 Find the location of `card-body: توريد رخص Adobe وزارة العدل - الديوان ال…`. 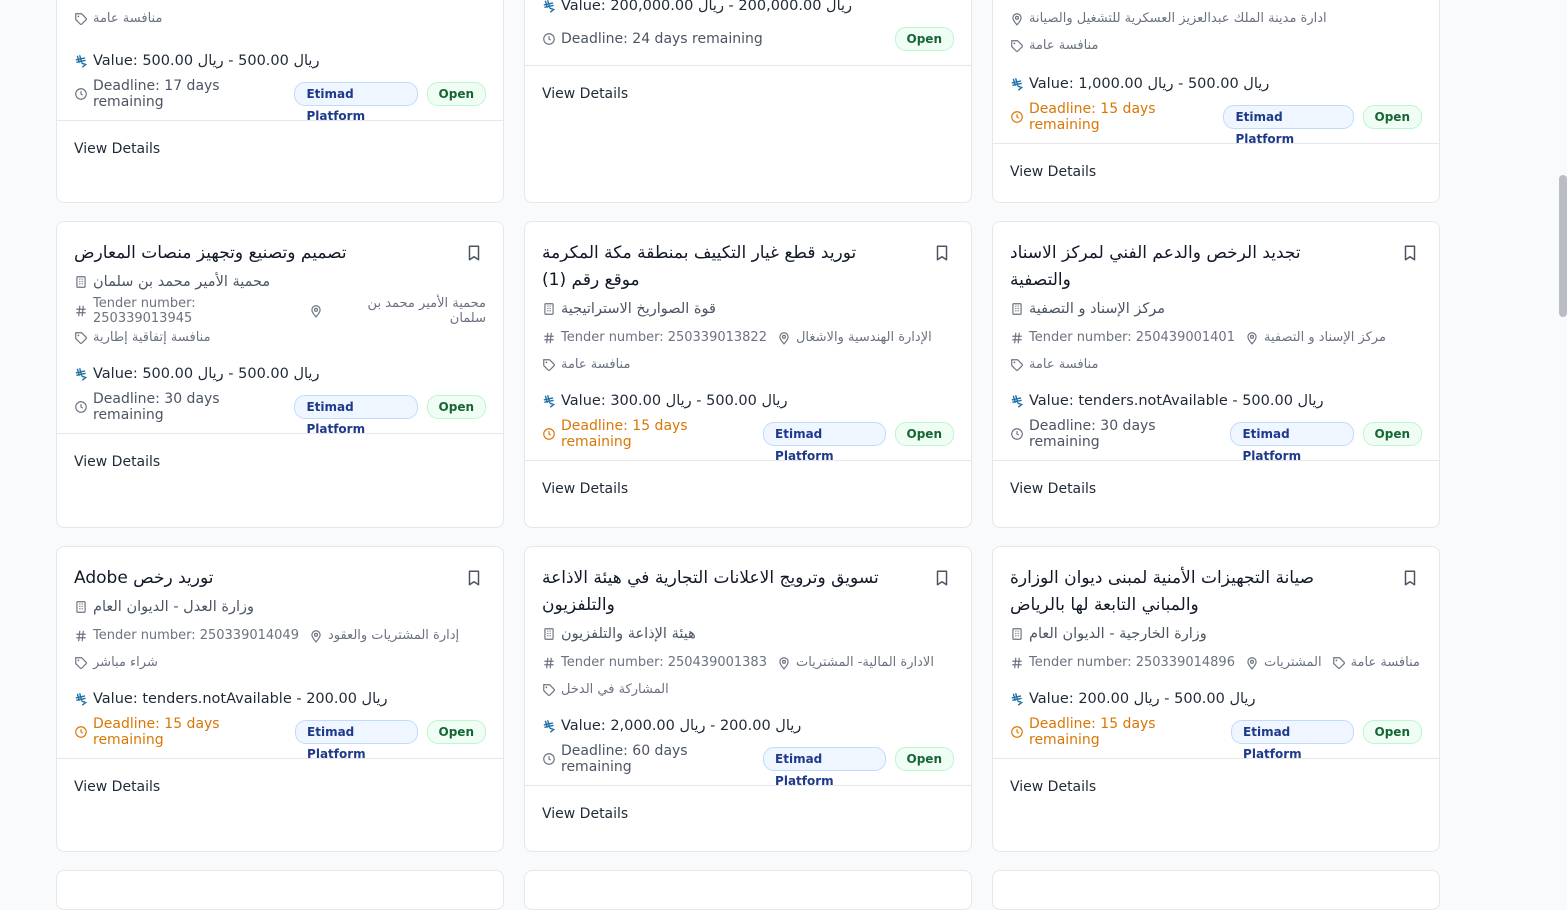

card-body: توريد رخص Adobe وزارة العدل - الديوان ال… is located at coordinates (280, 654).